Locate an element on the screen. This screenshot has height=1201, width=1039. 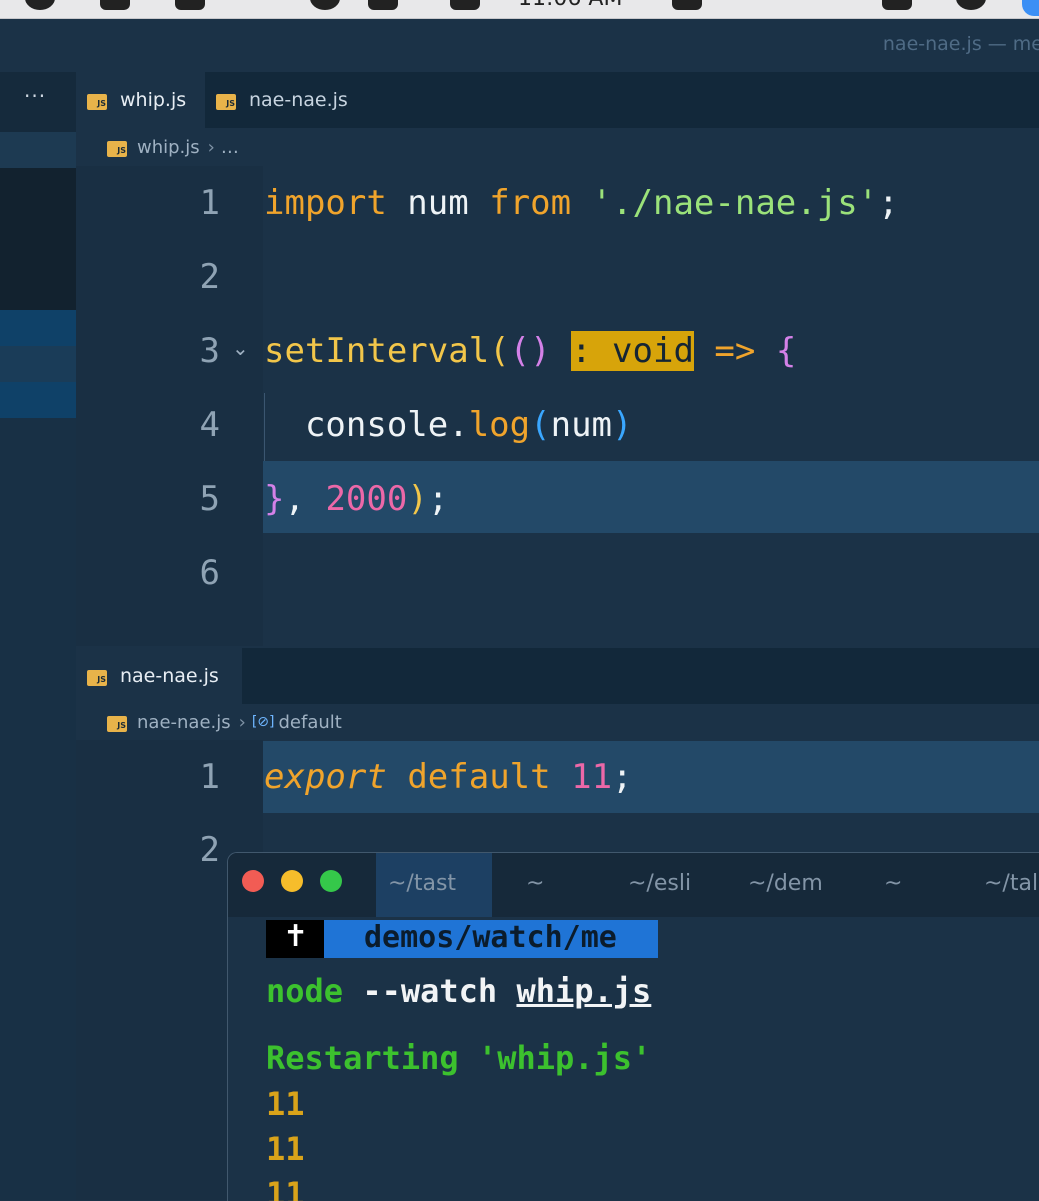
tab-whip-js: JS whip.js is located at coordinates (140, 100).